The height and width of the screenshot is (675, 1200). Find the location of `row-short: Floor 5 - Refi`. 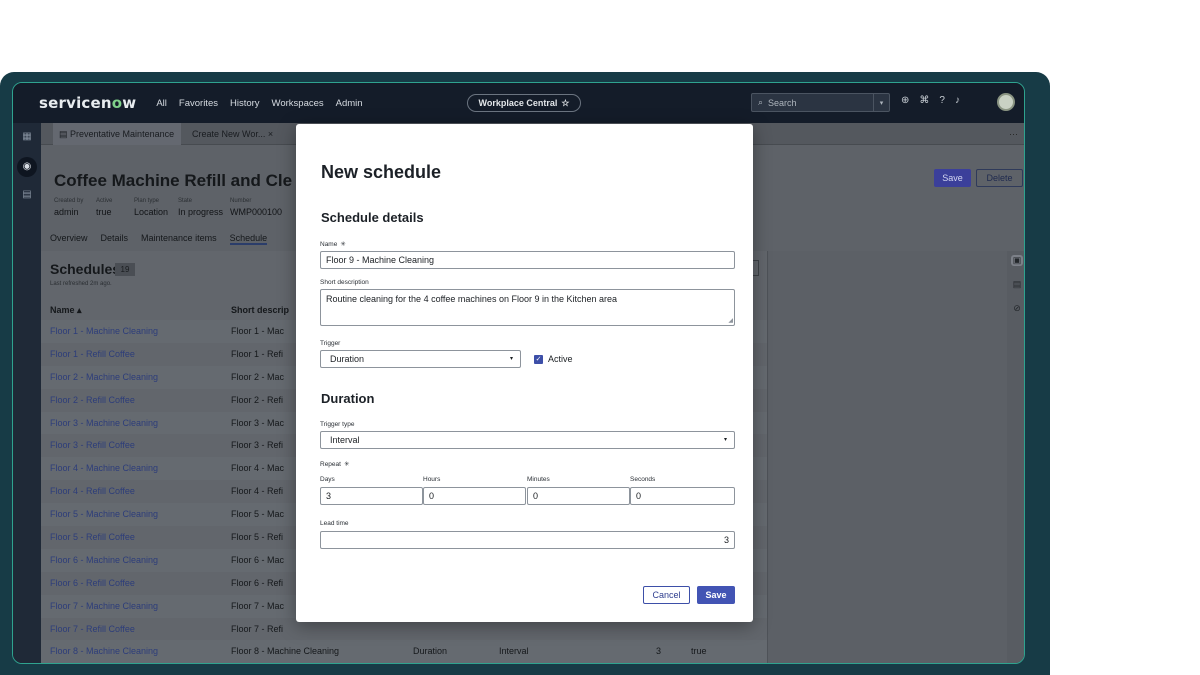

row-short: Floor 5 - Refi is located at coordinates (257, 537).